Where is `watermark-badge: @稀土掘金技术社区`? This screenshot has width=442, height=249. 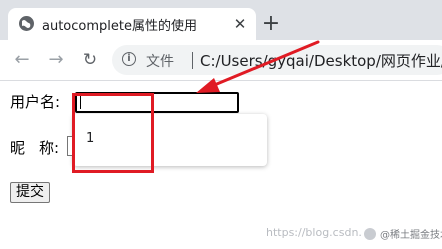
watermark-badge: @稀土掘金技术社区 is located at coordinates (403, 234).